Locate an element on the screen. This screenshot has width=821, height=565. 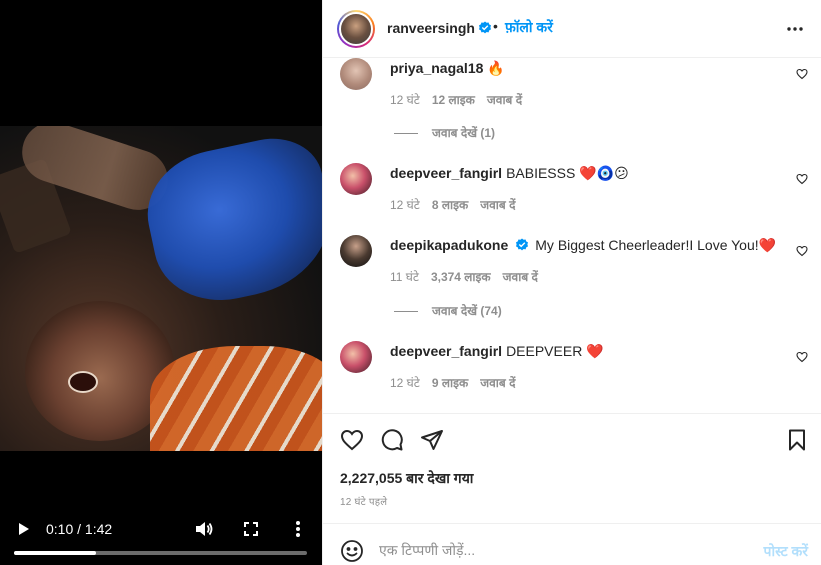
view-replies-button: जवाब देखें (1) is located at coordinates (444, 132).